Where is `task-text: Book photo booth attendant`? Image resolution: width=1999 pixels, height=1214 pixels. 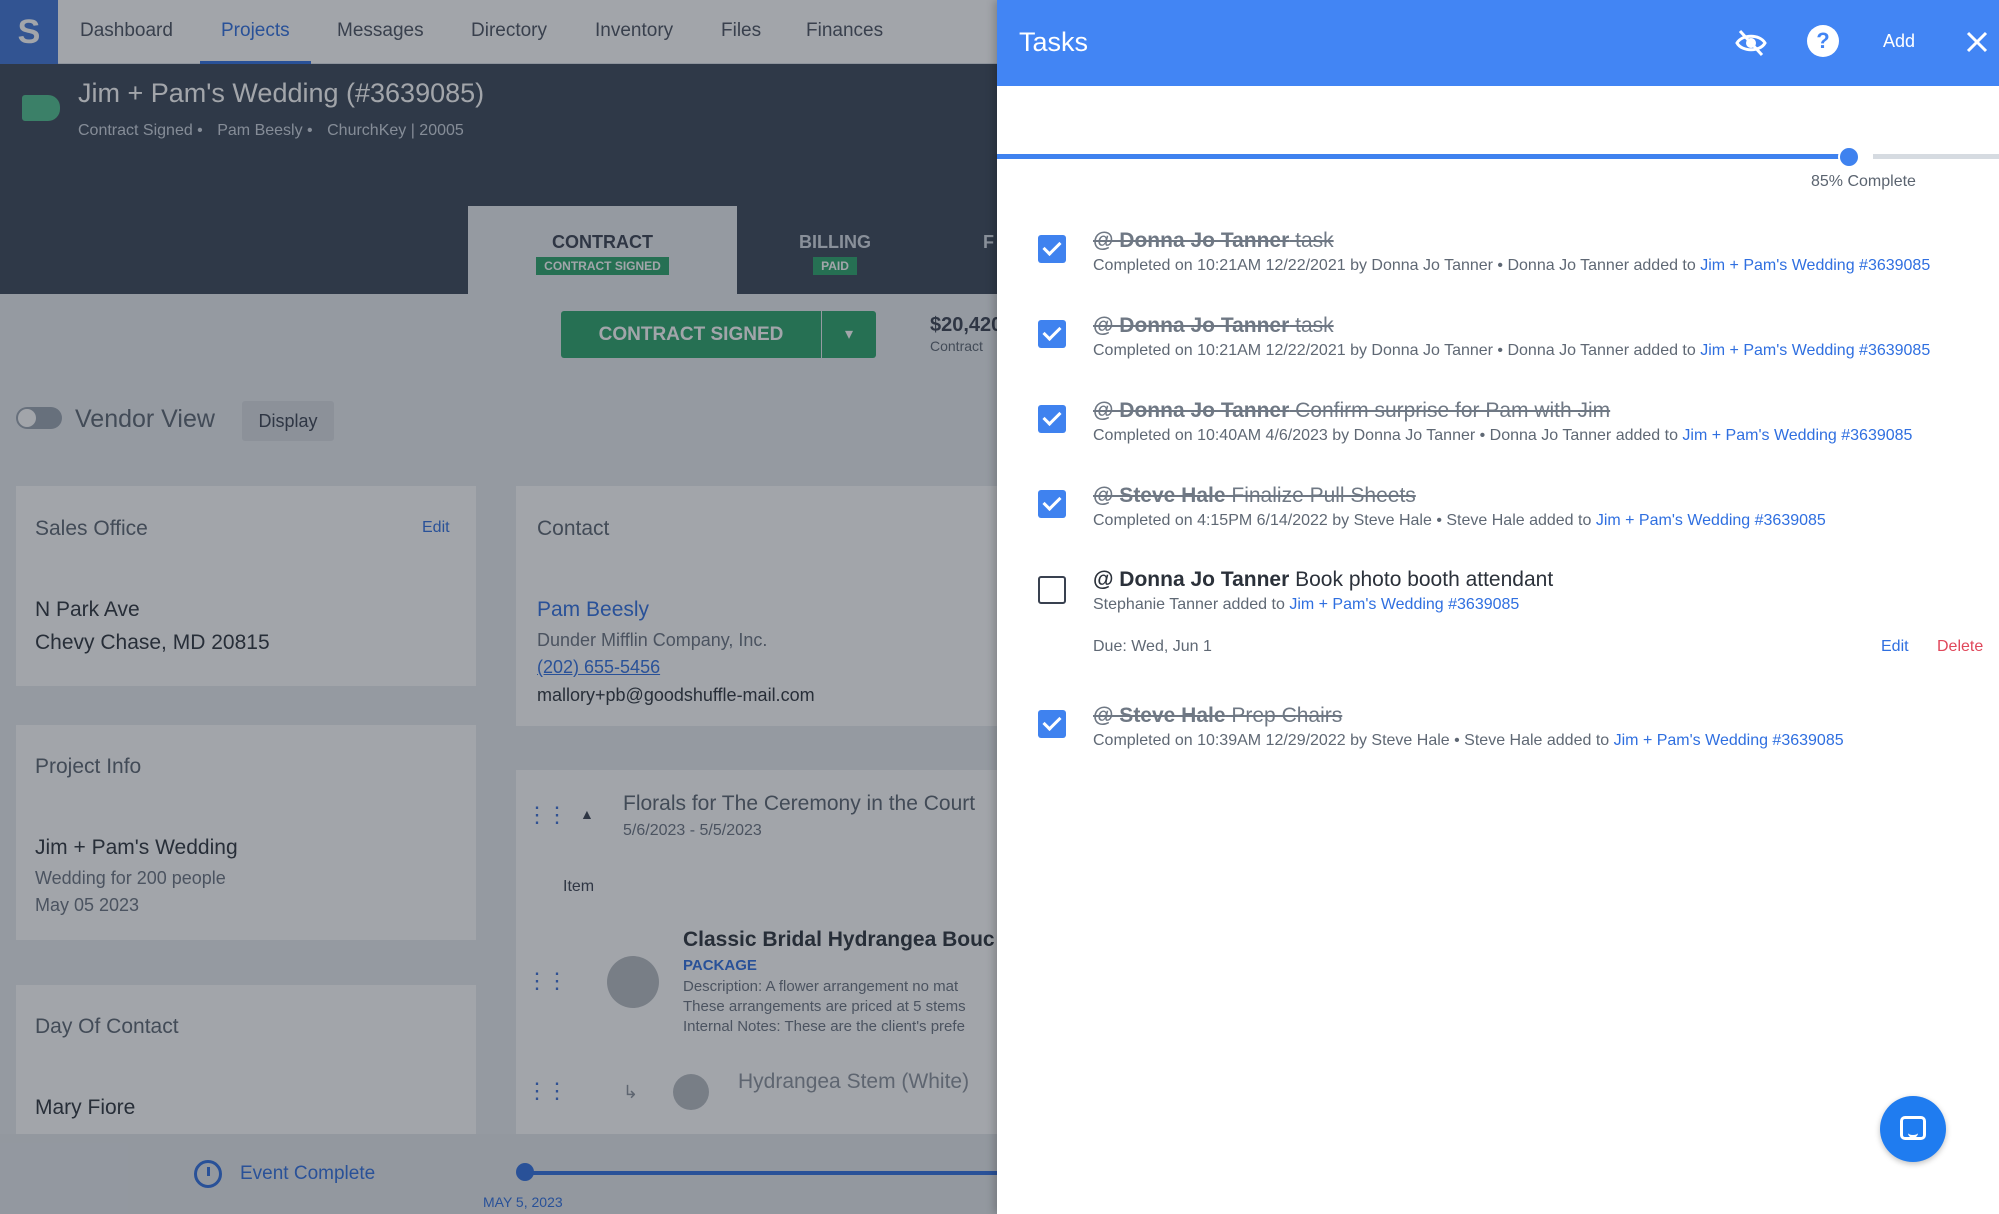
task-text: Book photo booth attendant is located at coordinates (1421, 579).